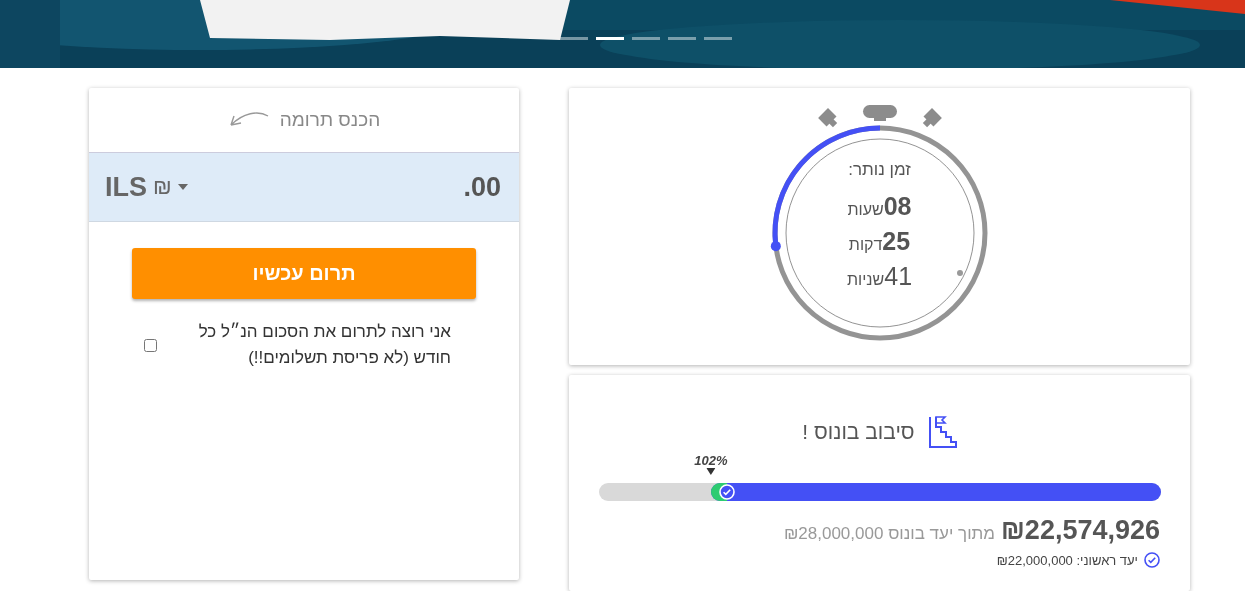 The width and height of the screenshot is (1245, 594). Describe the element at coordinates (150, 345) in the screenshot. I see `monthly-checkbox` at that location.